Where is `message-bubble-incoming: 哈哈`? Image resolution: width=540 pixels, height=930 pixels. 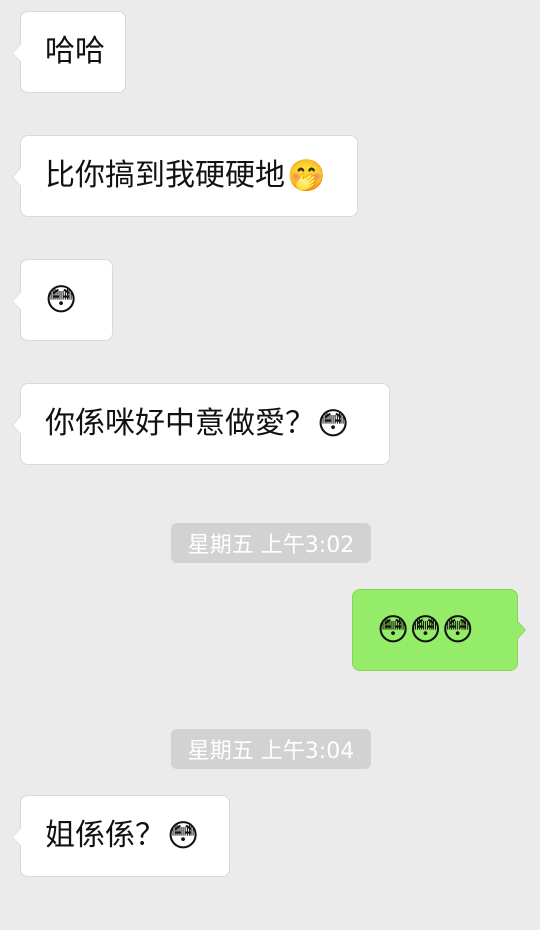 message-bubble-incoming: 哈哈 is located at coordinates (69, 52).